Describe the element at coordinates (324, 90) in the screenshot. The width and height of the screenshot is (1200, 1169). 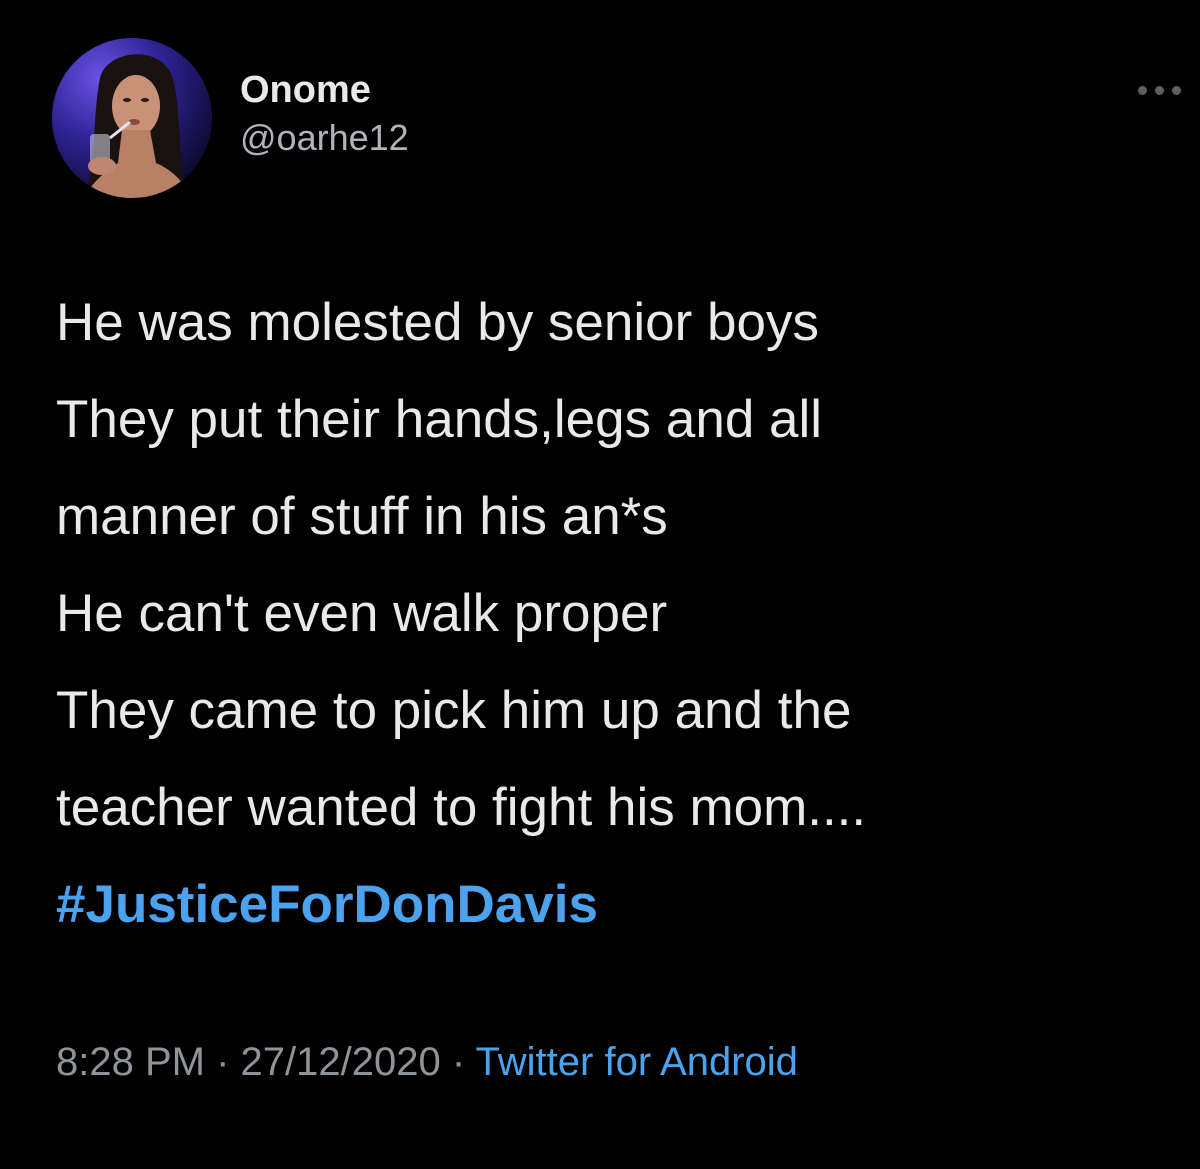
I see `display-name: Onome` at that location.